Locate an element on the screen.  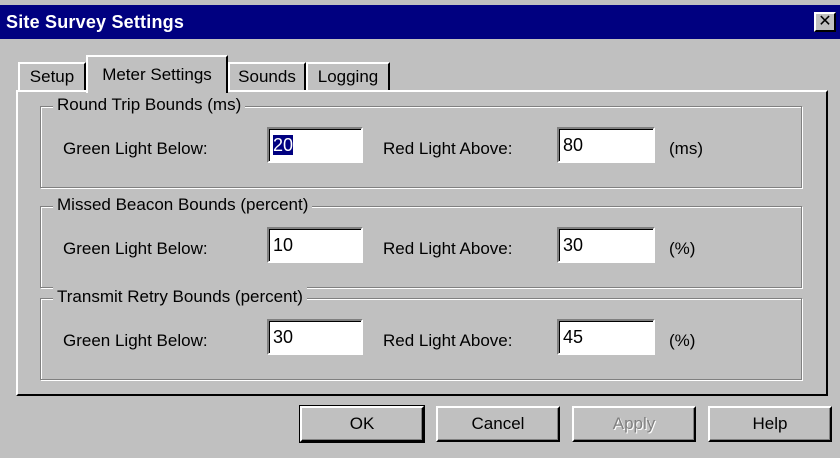
cancel-button-label: Cancel is located at coordinates (498, 423).